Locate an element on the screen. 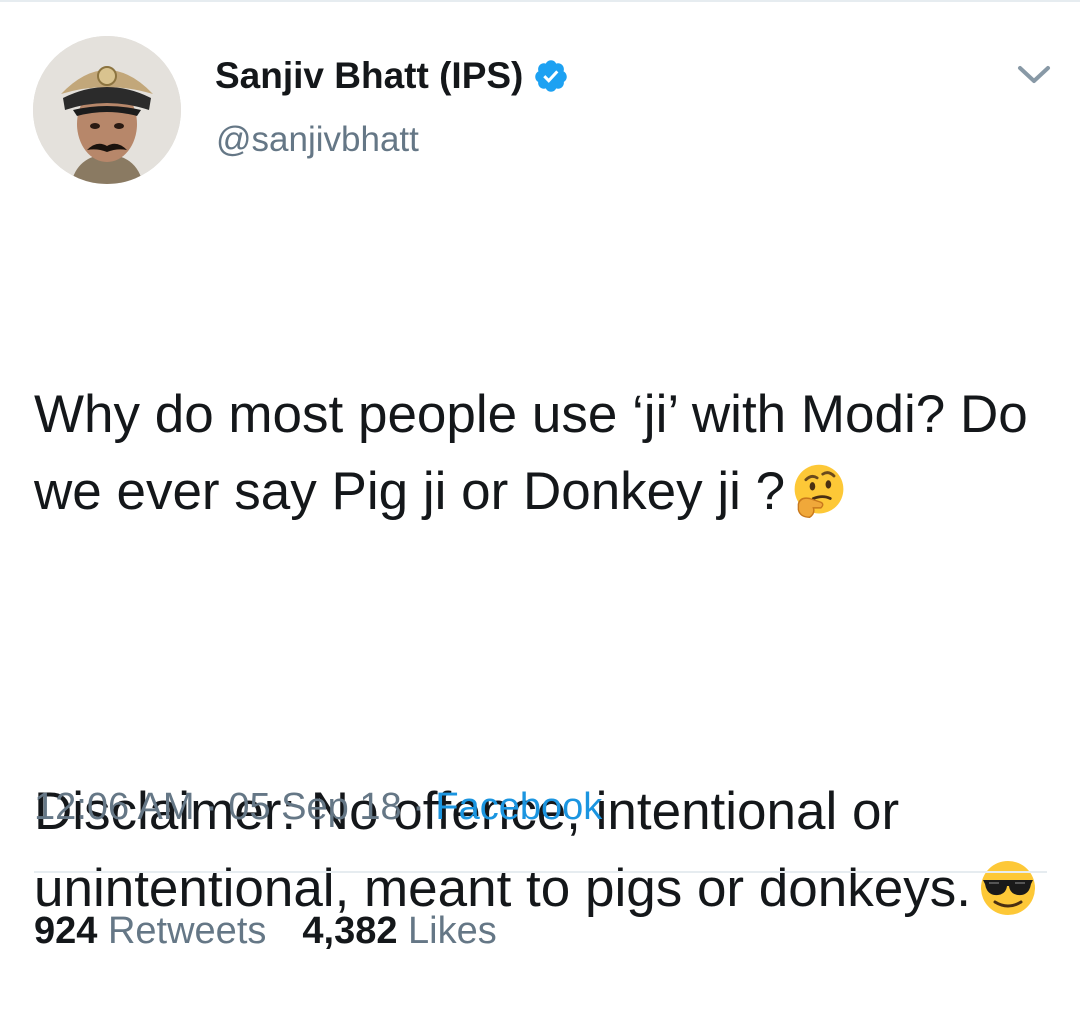 This screenshot has width=1080, height=1016. tweet-time: 12:06 AM is located at coordinates (114, 807).